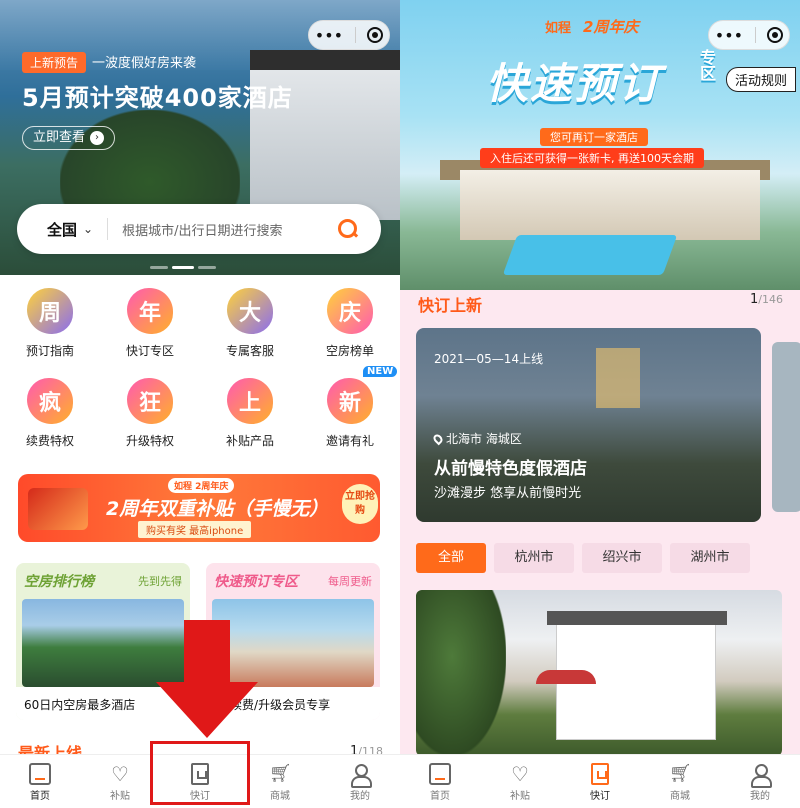 Image resolution: width=800 pixels, height=808 pixels. Describe the element at coordinates (207, 679) in the screenshot. I see `red-arrow-annotation` at that location.